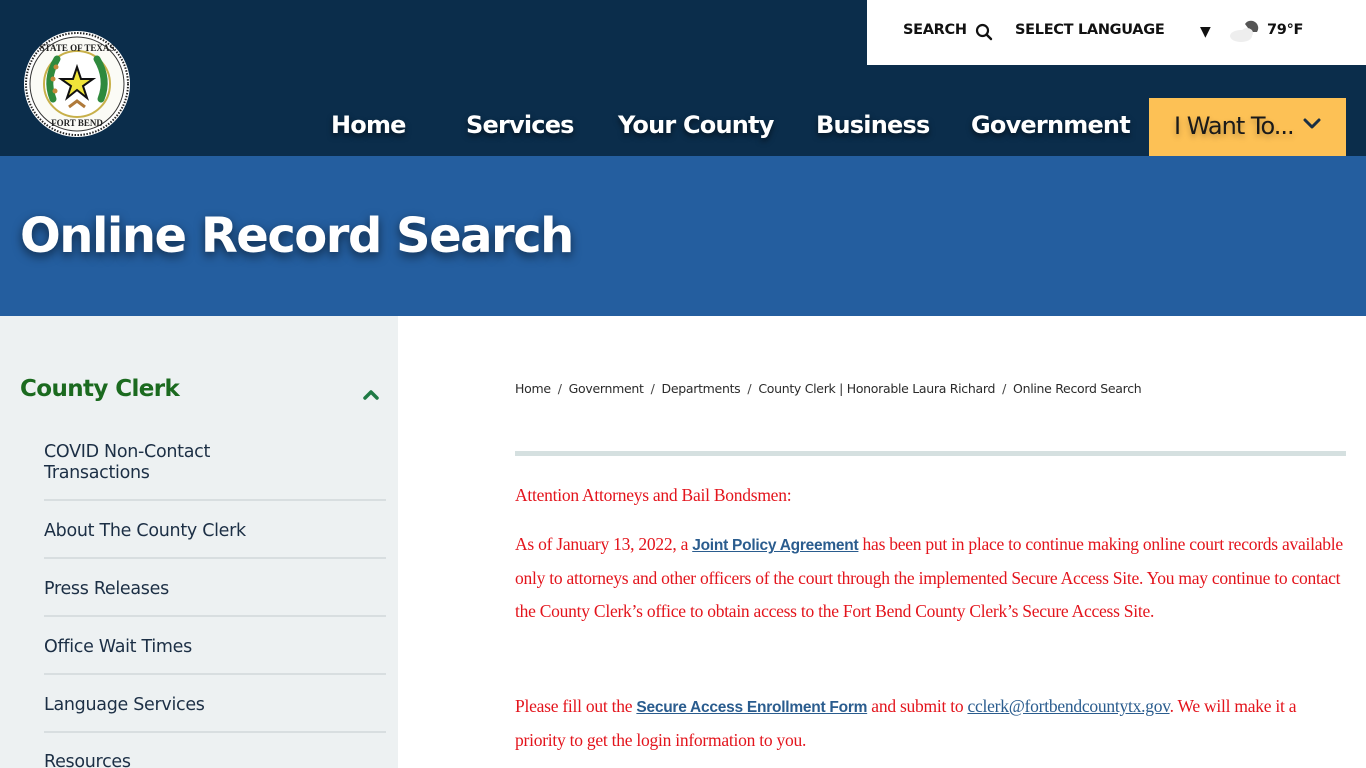  I want to click on breadcrumb-current-page: Online Record Search, so click(1077, 388).